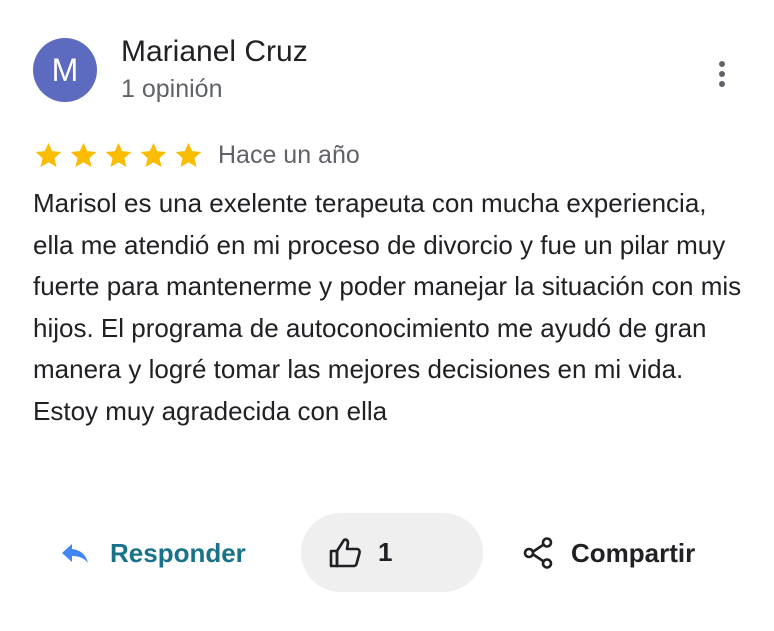 The image size is (774, 631). What do you see at coordinates (289, 155) in the screenshot?
I see `review-time: Hace un año` at bounding box center [289, 155].